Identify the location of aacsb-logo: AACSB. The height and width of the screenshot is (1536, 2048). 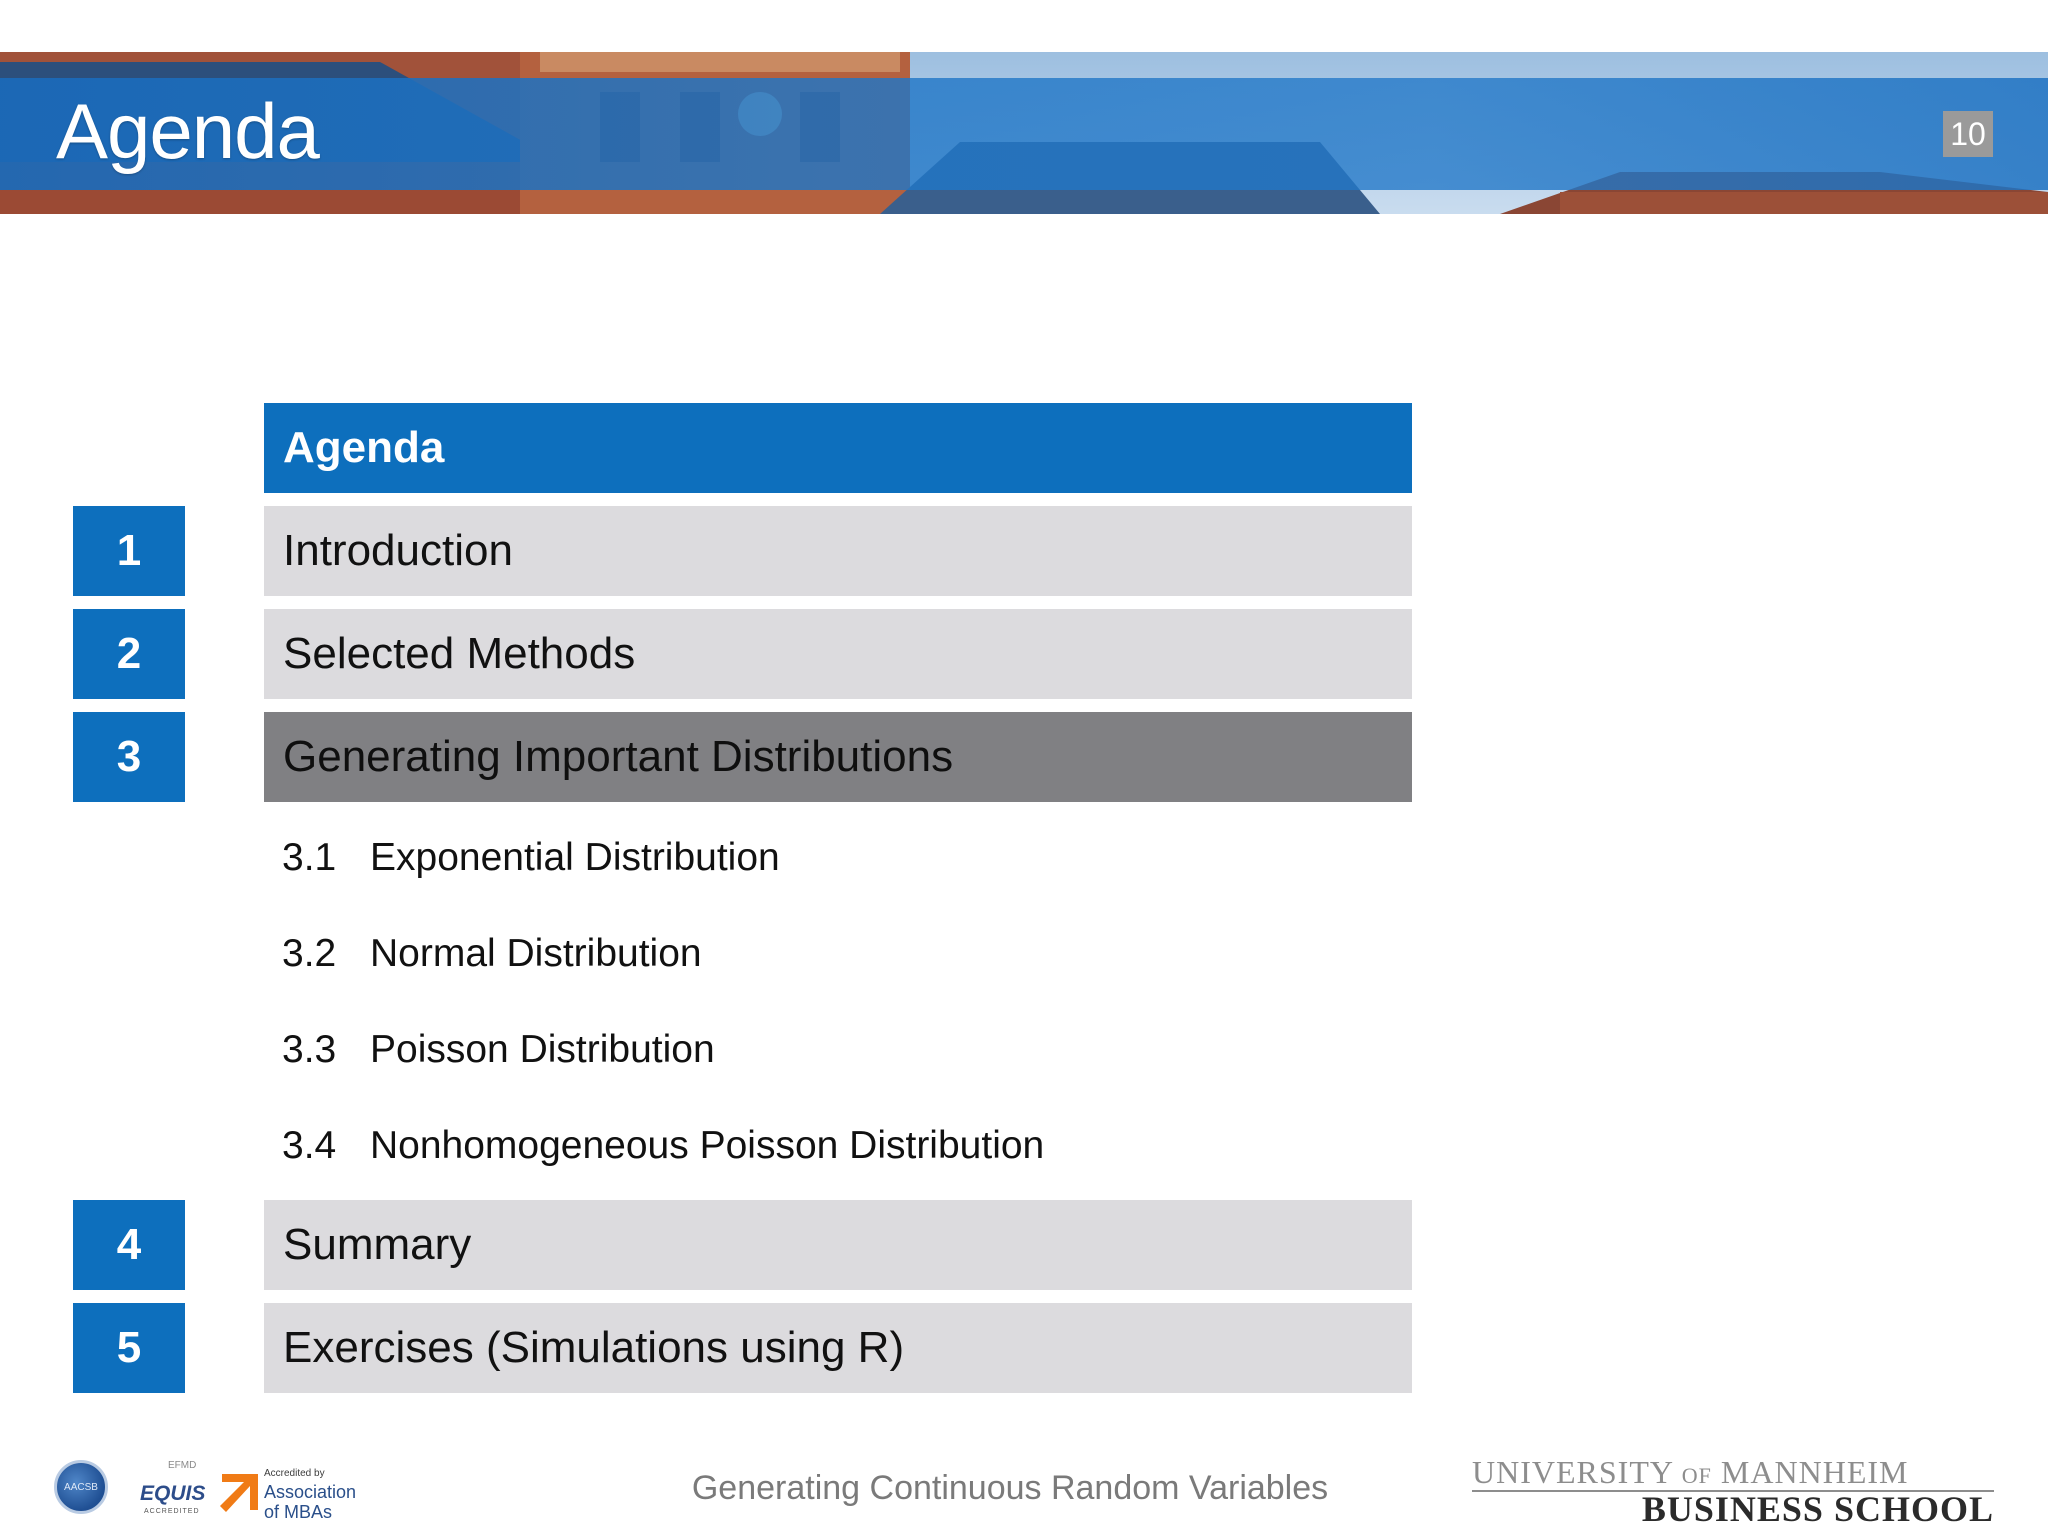
(81, 1487).